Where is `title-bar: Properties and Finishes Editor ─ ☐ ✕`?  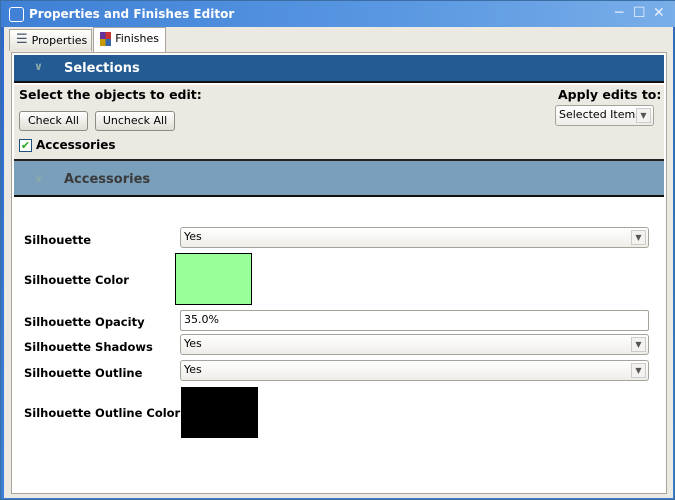 title-bar: Properties and Finishes Editor ─ ☐ ✕ is located at coordinates (338, 14).